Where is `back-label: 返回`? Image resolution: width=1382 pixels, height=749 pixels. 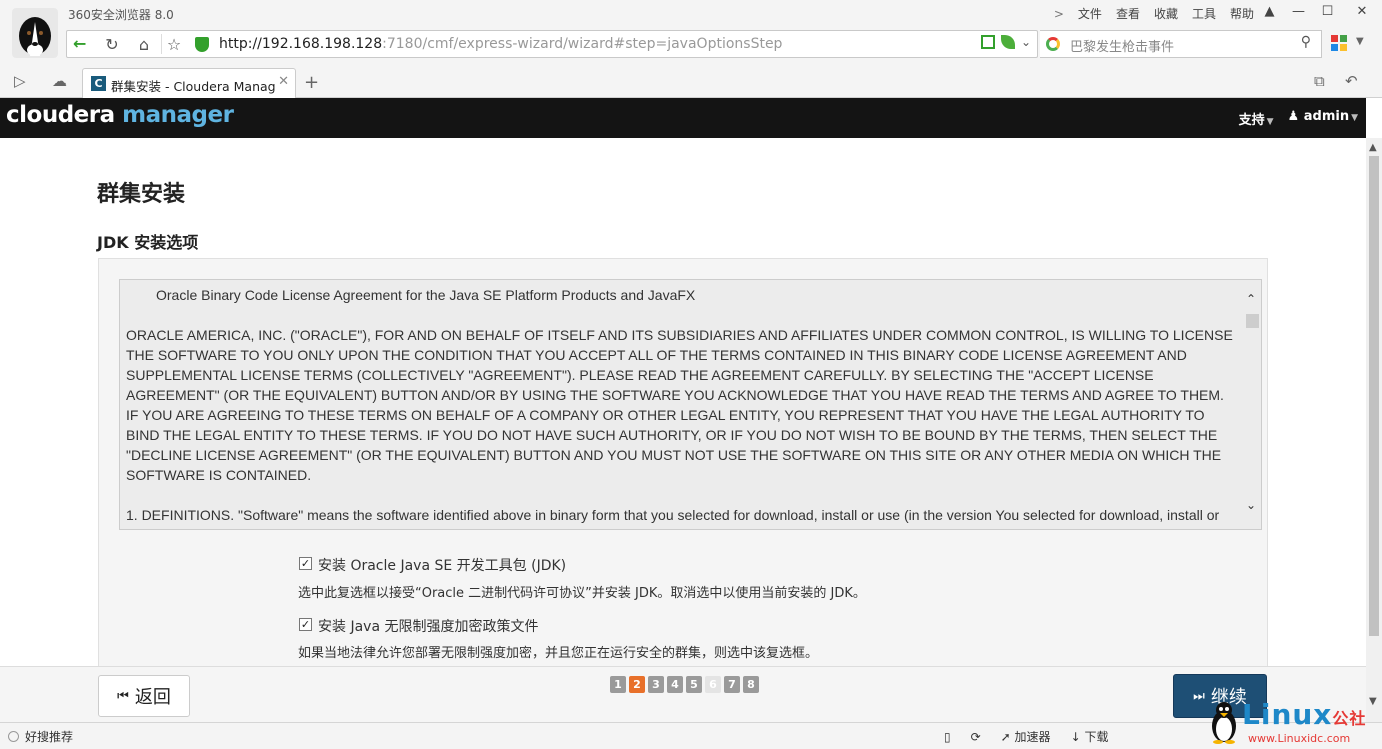 back-label: 返回 is located at coordinates (152, 697).